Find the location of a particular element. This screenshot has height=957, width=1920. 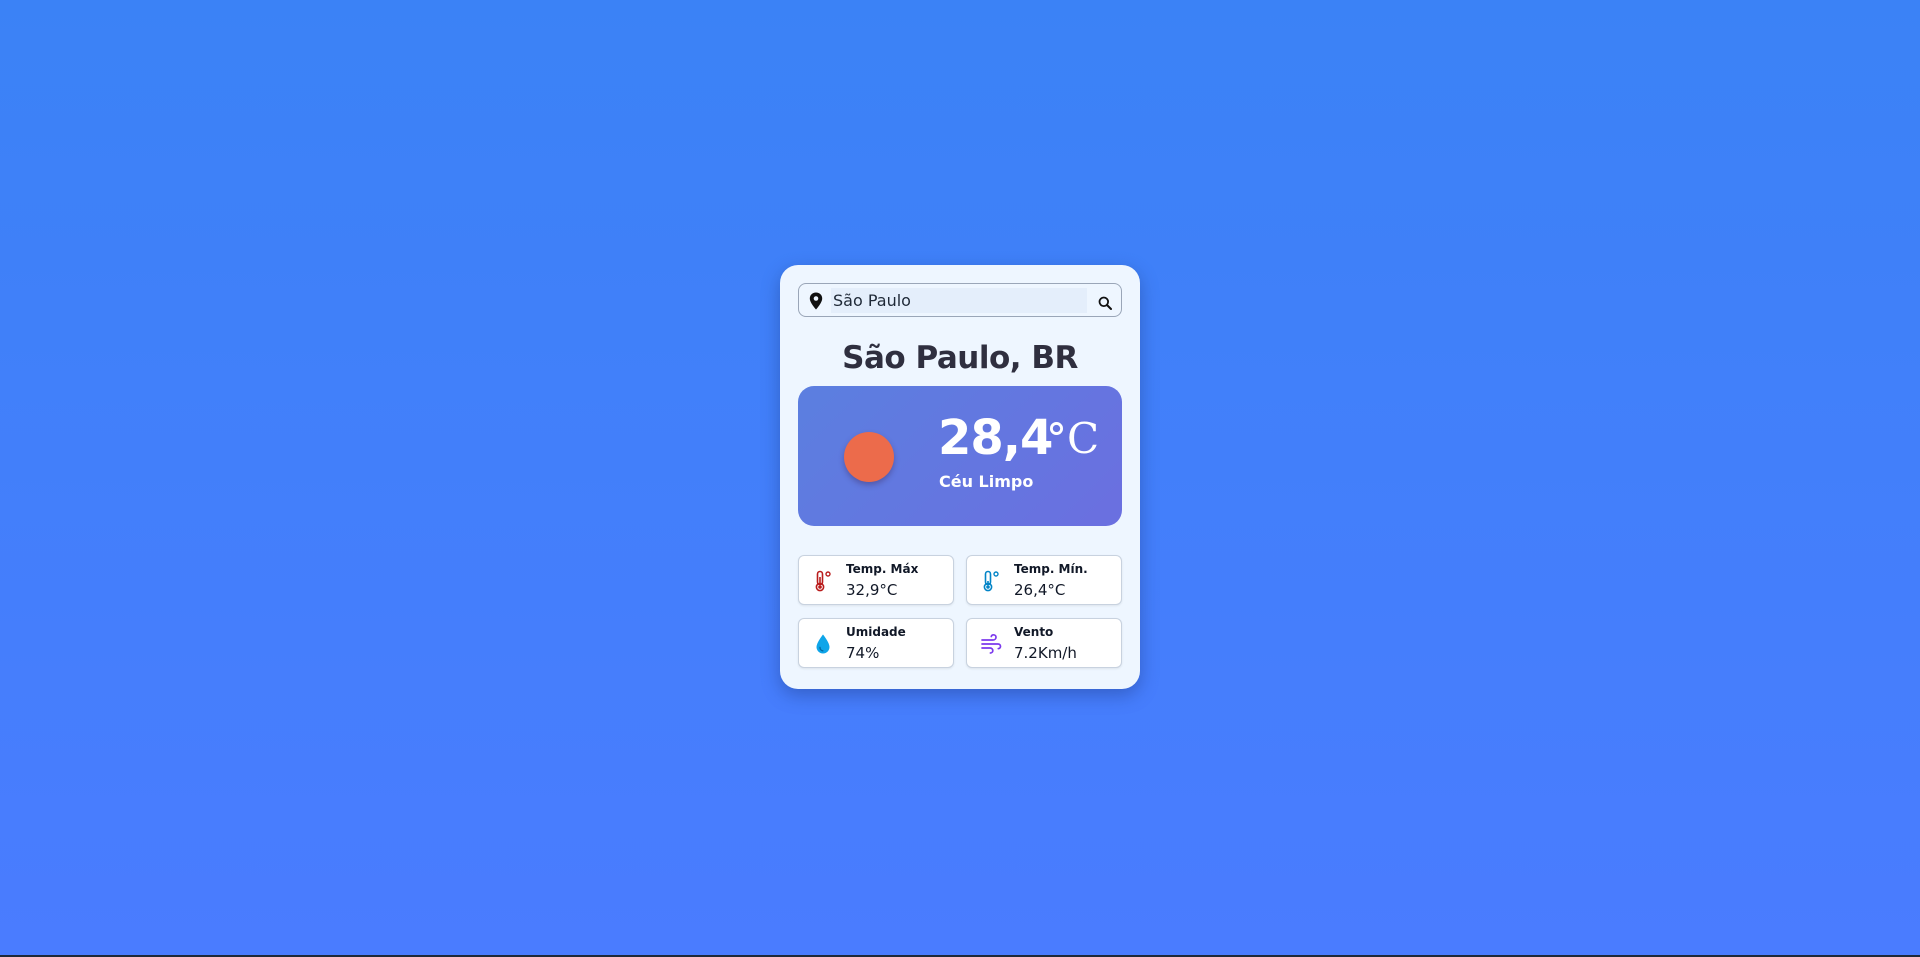

city-title: São Paulo, BR is located at coordinates (960, 358).